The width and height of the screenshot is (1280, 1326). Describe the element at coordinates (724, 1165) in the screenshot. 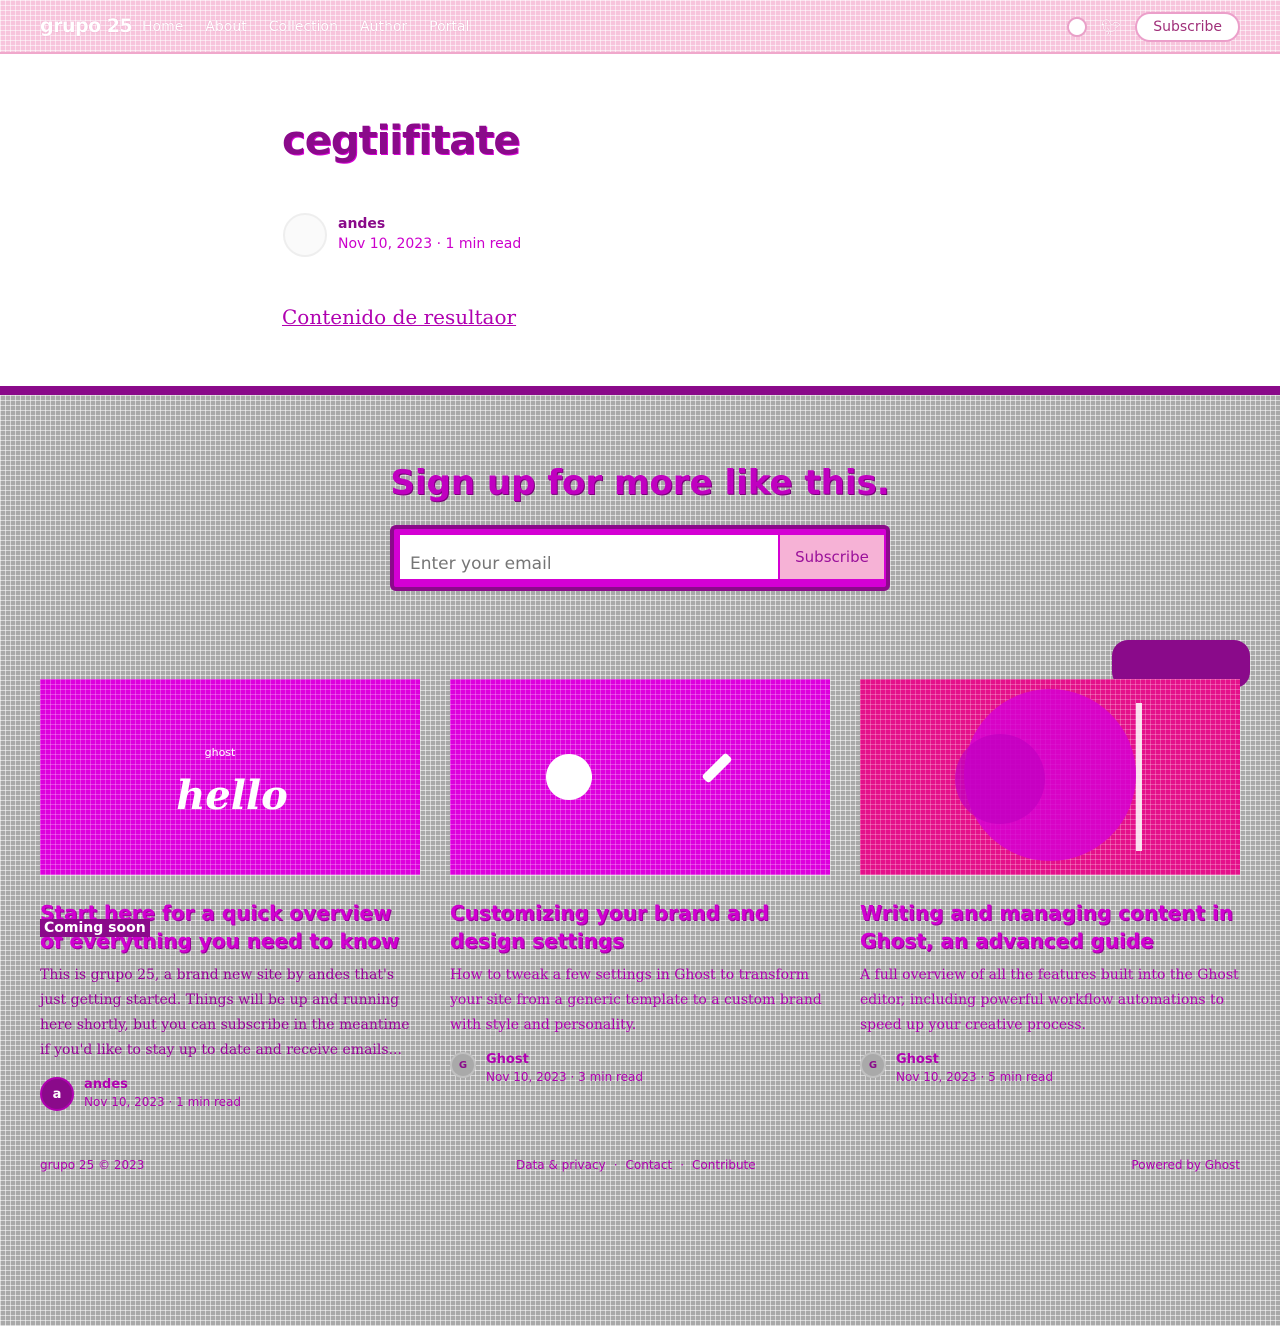

I see `footer-link-contribute: Contribute` at that location.